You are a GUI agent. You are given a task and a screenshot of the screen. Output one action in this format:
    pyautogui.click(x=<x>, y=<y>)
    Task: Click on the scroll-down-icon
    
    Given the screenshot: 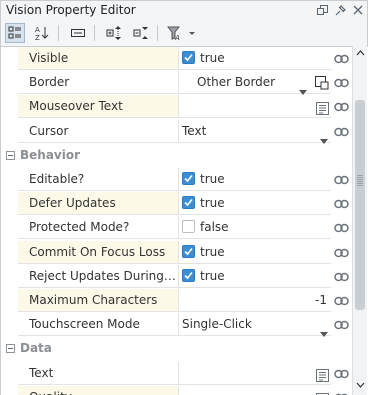 What is the action you would take?
    pyautogui.click(x=360, y=385)
    